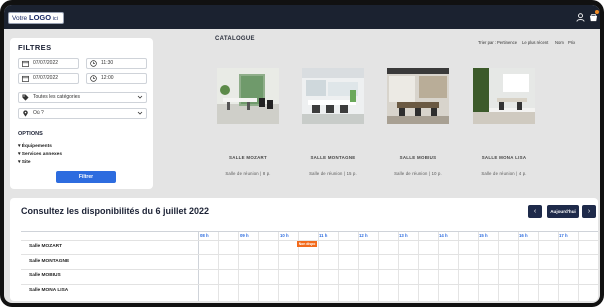 The image size is (604, 307). I want to click on location-select-value: Où ?, so click(38, 113).